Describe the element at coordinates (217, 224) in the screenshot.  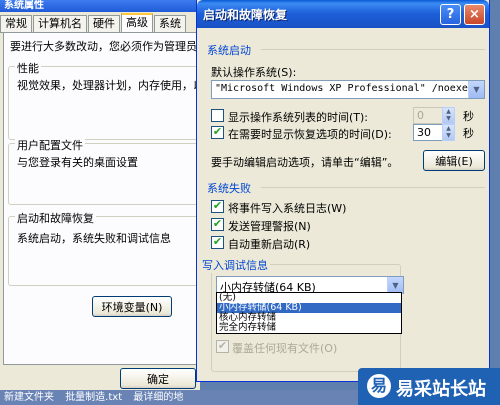
I see `send-alert-checkbox: ✔` at that location.